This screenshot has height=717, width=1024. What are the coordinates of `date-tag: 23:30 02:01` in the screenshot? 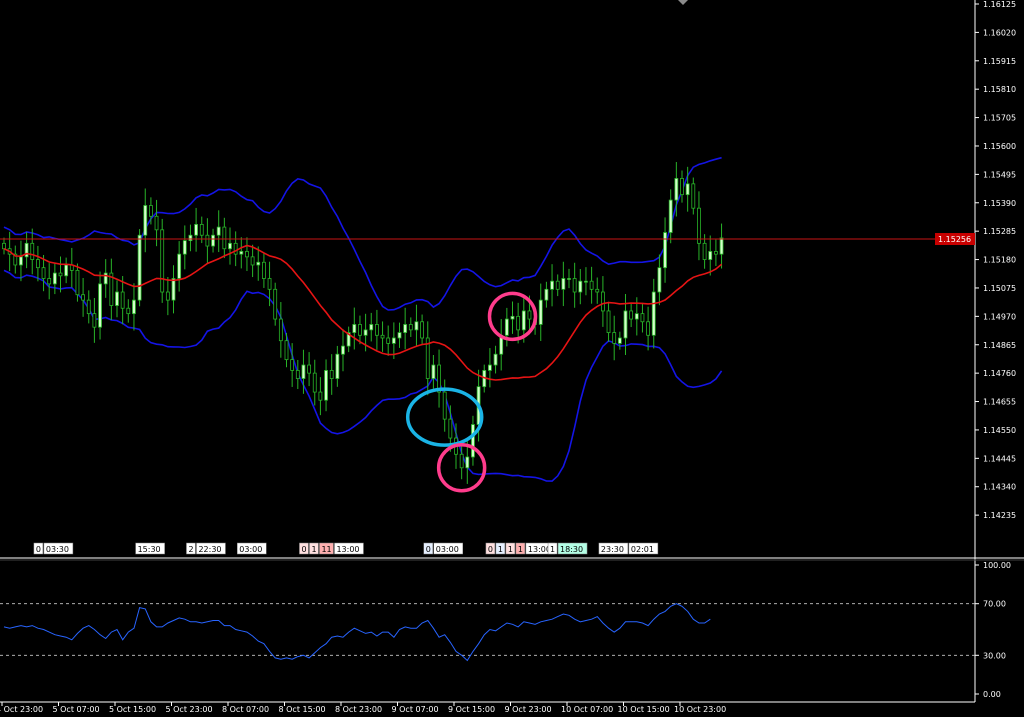 It's located at (628, 548).